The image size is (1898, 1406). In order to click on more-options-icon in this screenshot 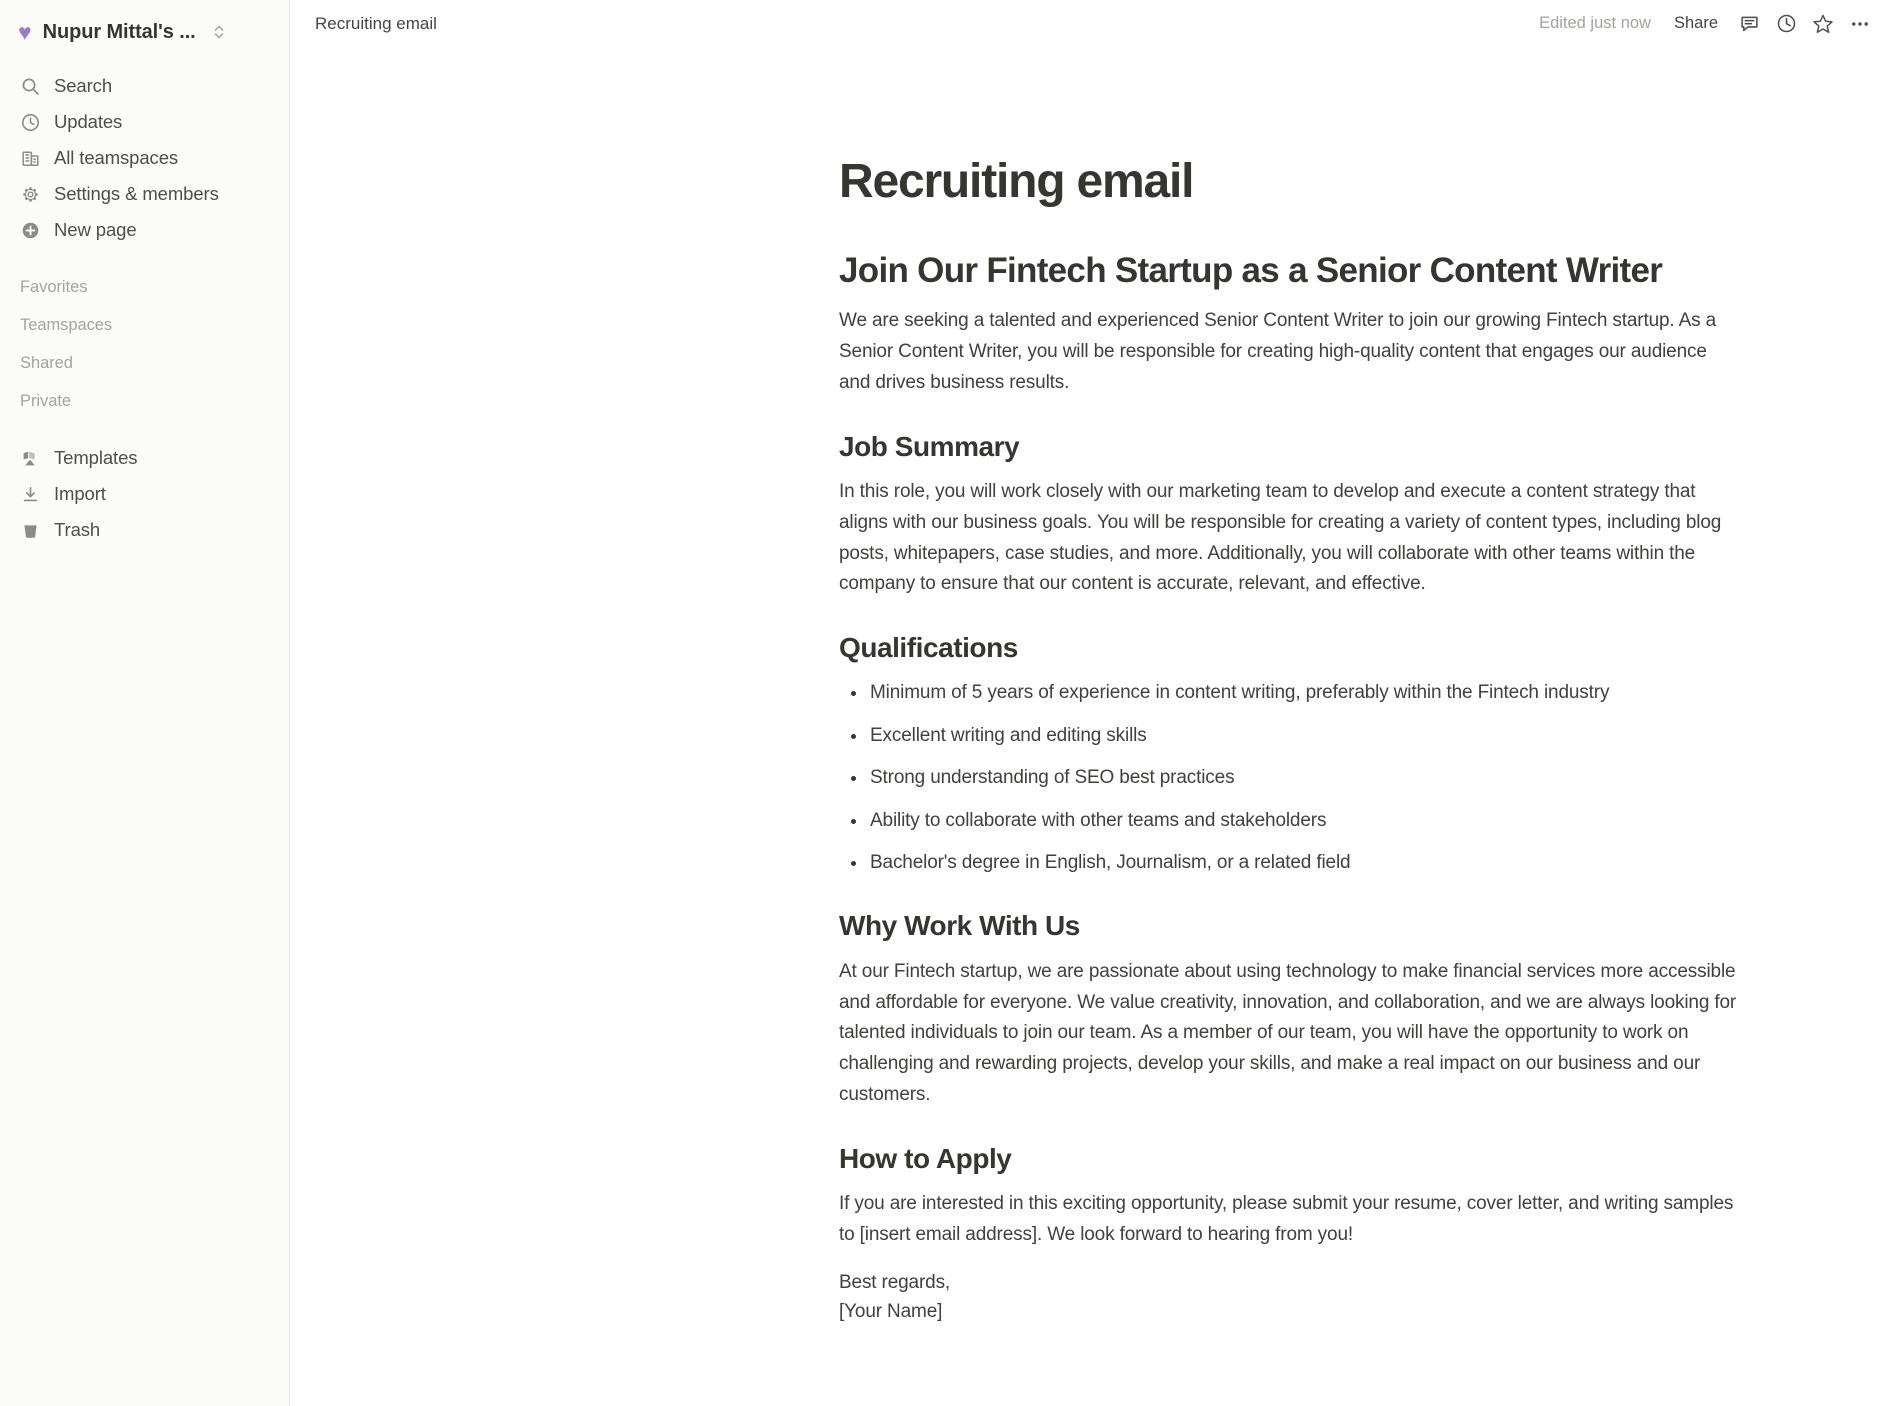, I will do `click(1860, 24)`.